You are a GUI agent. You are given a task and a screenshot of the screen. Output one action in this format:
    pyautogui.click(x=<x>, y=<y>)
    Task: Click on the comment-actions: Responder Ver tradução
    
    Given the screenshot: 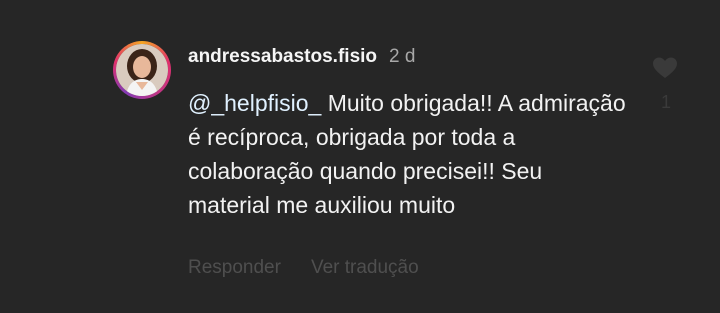 What is the action you would take?
    pyautogui.click(x=303, y=268)
    